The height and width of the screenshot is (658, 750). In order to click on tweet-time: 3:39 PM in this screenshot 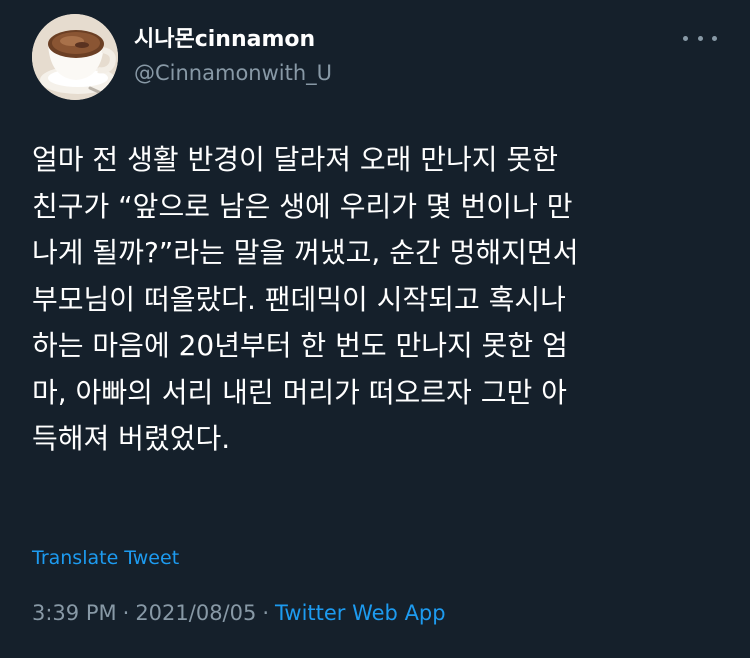, I will do `click(74, 613)`.